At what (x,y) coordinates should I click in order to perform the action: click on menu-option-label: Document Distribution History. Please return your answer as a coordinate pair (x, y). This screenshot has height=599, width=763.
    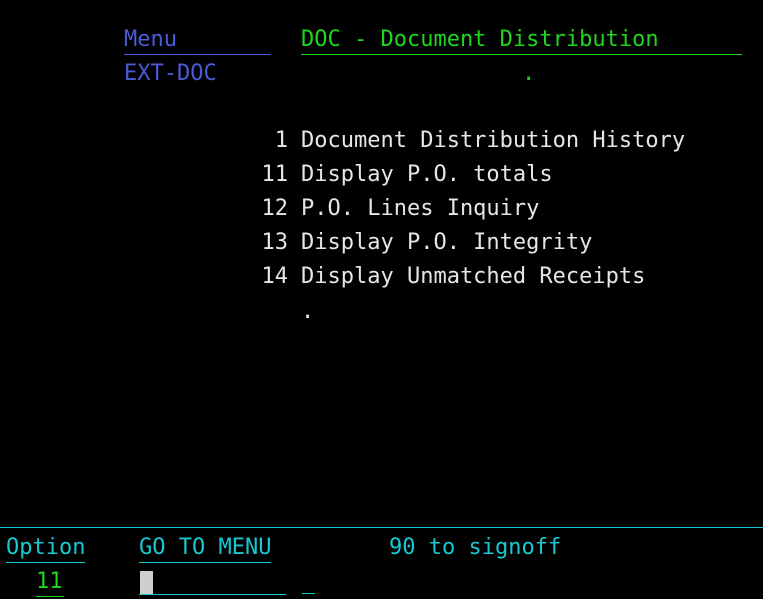
    Looking at the image, I should click on (493, 140).